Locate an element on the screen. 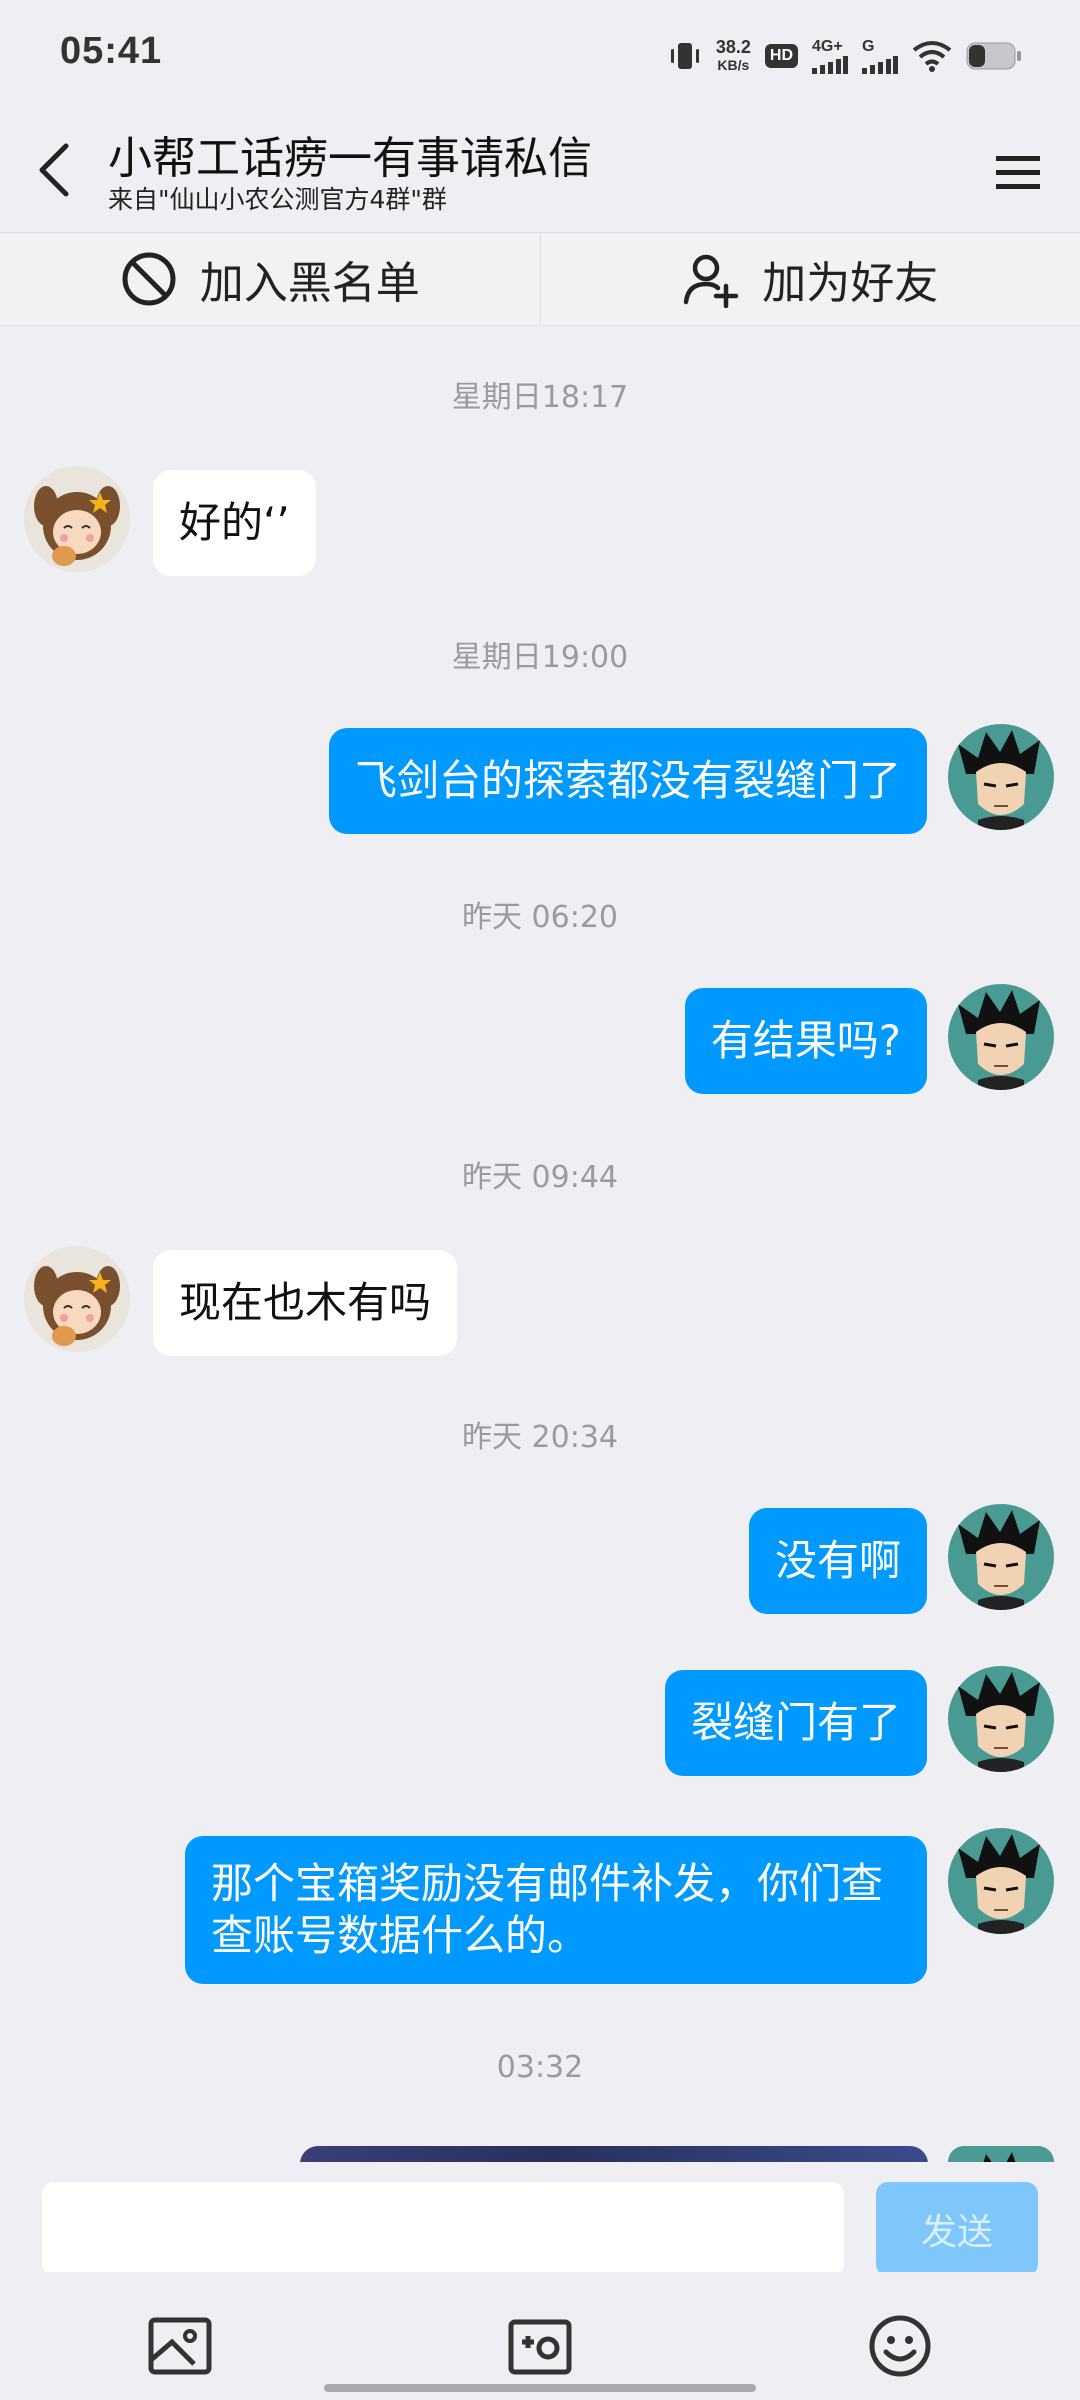  image-button is located at coordinates (180, 2346).